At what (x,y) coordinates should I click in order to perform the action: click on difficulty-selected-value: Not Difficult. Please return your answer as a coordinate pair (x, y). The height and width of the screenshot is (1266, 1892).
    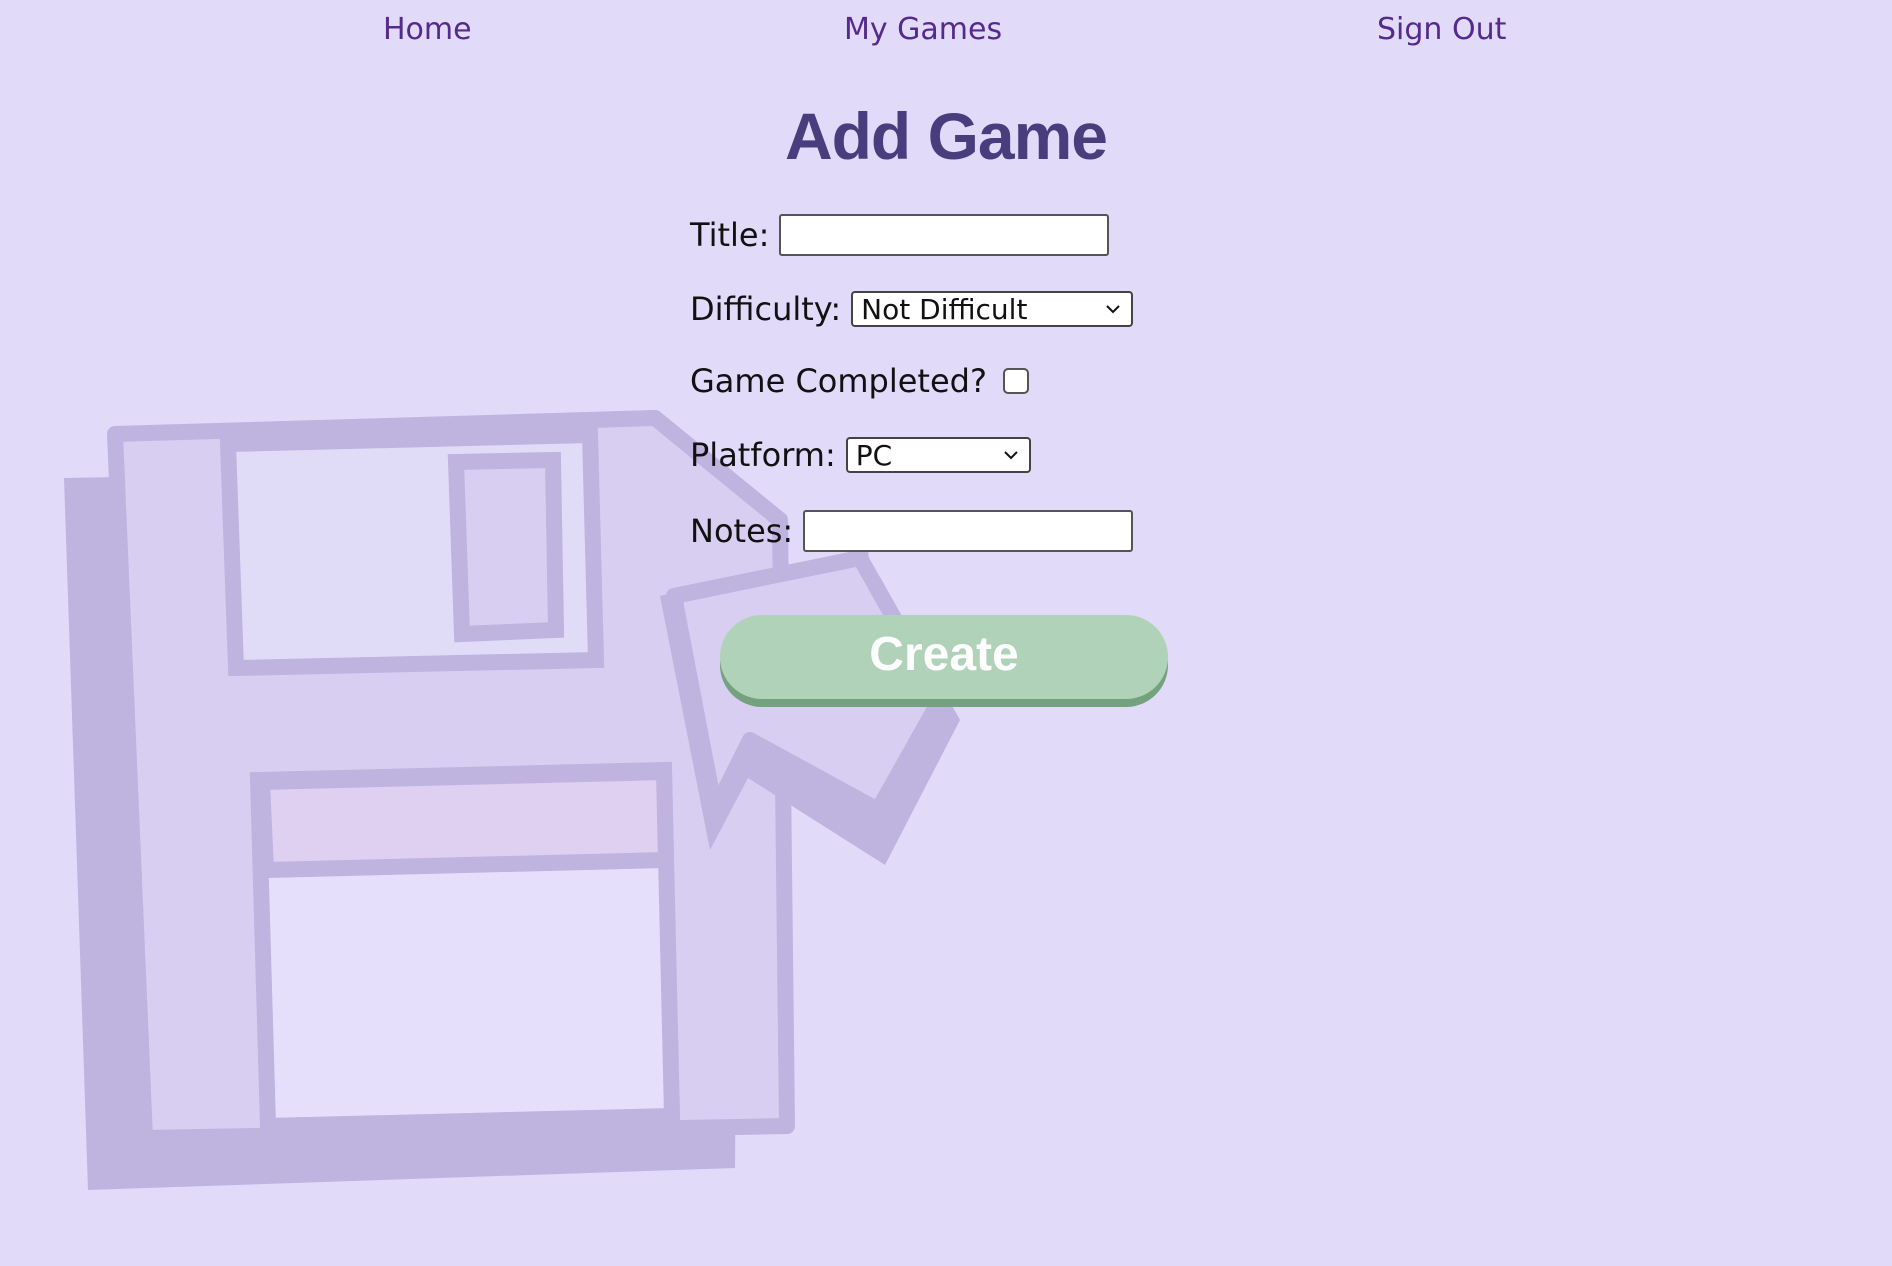
    Looking at the image, I should click on (944, 309).